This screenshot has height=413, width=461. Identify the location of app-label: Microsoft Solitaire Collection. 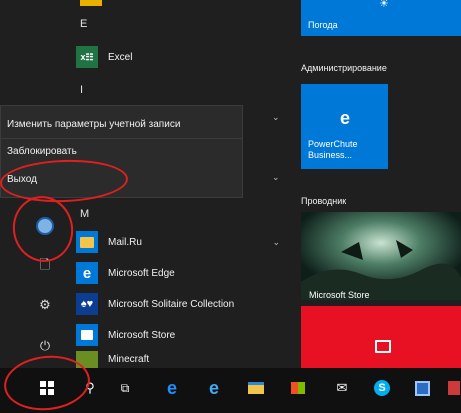
(171, 304).